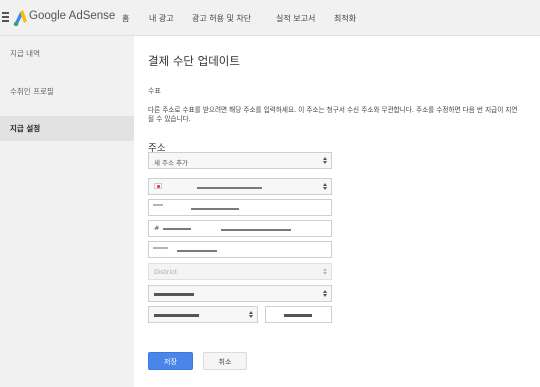  Describe the element at coordinates (221, 18) in the screenshot. I see `nav-allow-block-ads: 광고 허용 및 차단` at that location.